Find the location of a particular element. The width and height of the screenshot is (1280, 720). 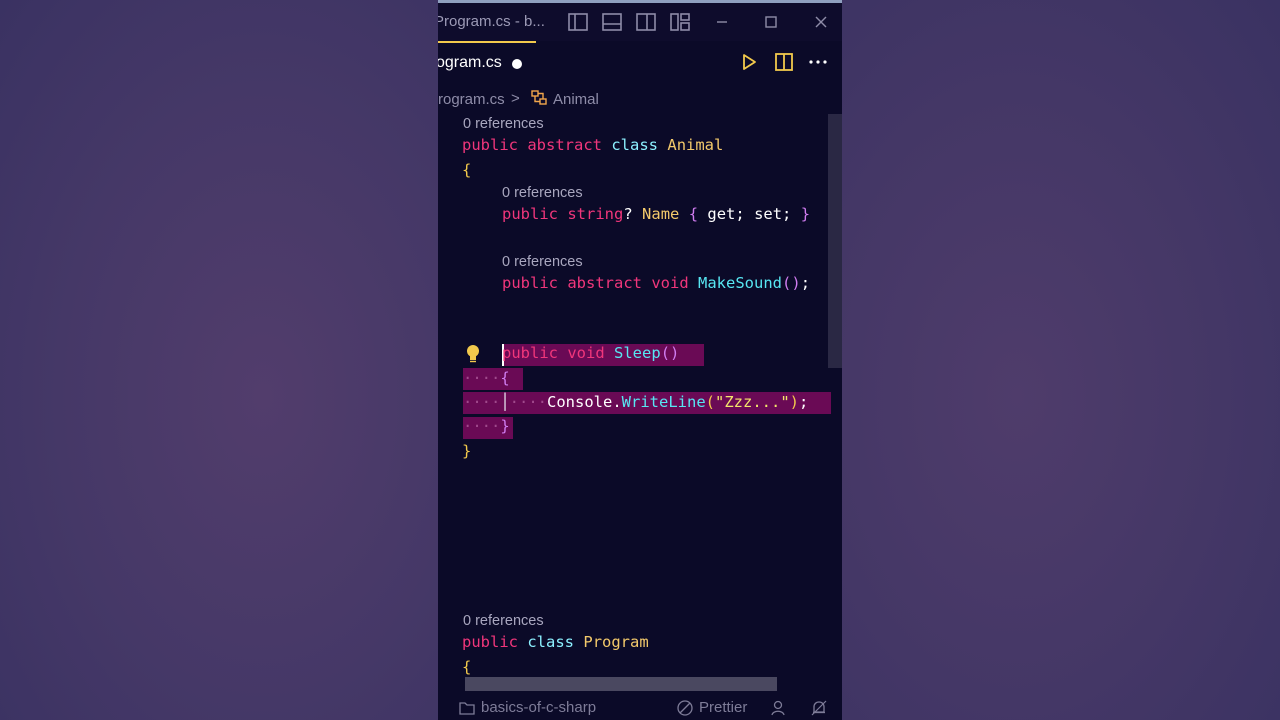

status-folder: basics-of-c-sharp is located at coordinates (538, 707).